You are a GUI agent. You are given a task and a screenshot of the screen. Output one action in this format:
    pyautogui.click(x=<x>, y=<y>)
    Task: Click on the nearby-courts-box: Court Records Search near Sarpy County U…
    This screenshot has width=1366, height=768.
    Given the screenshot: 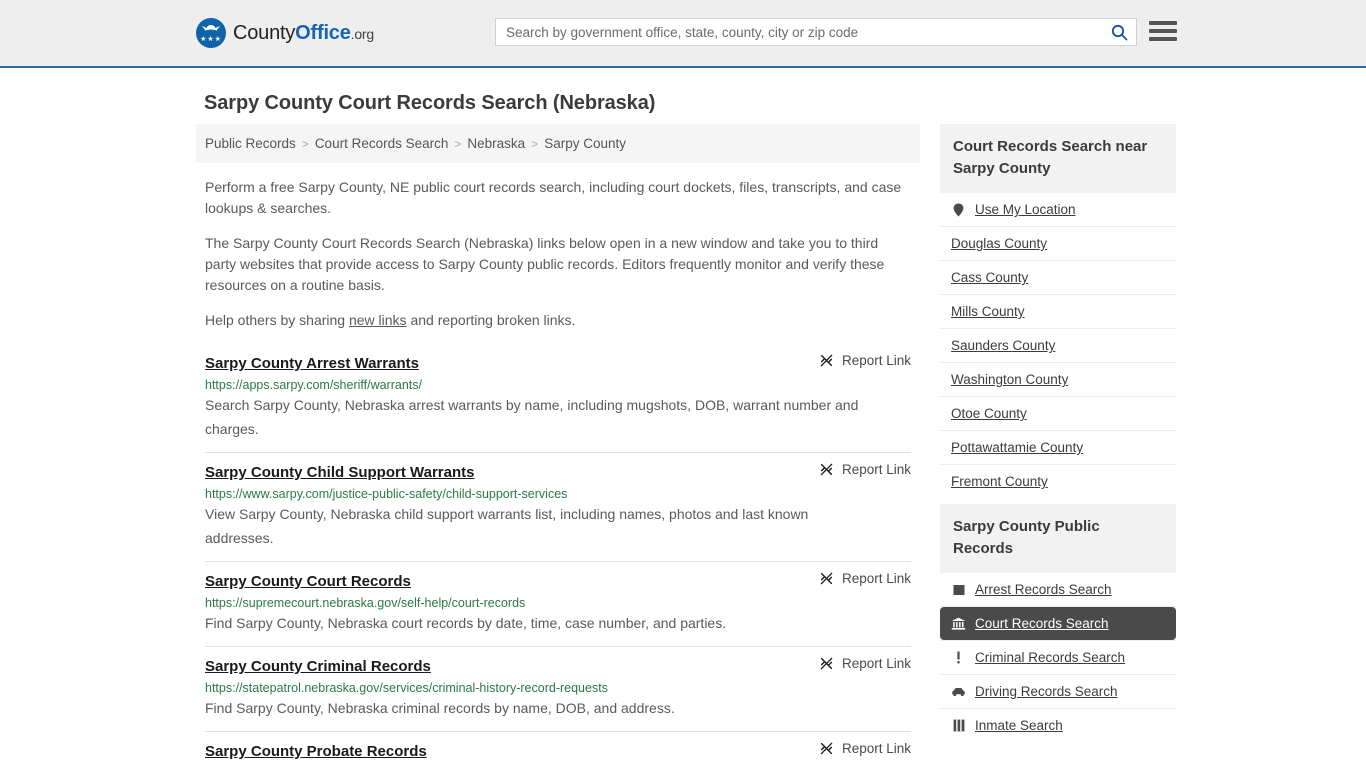 What is the action you would take?
    pyautogui.click(x=1058, y=311)
    